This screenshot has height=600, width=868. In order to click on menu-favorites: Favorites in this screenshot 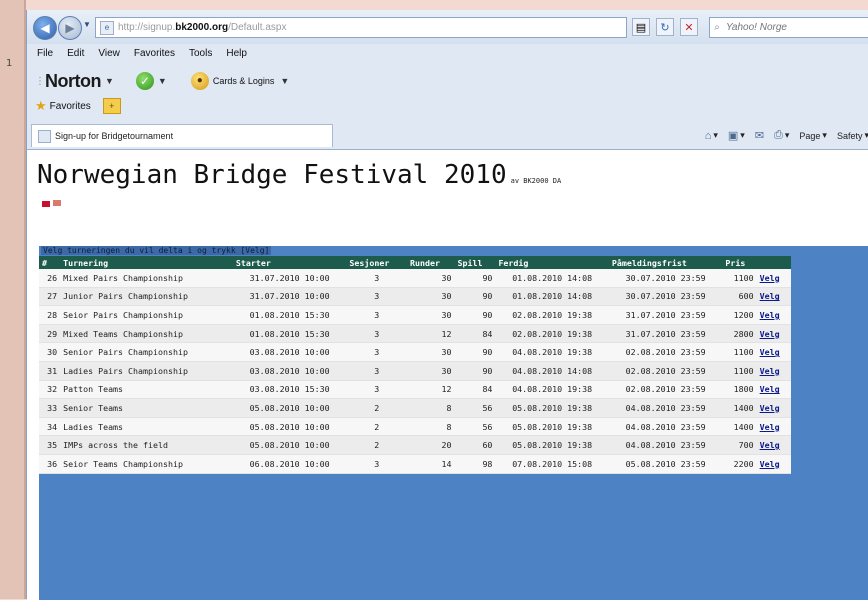, I will do `click(154, 57)`.